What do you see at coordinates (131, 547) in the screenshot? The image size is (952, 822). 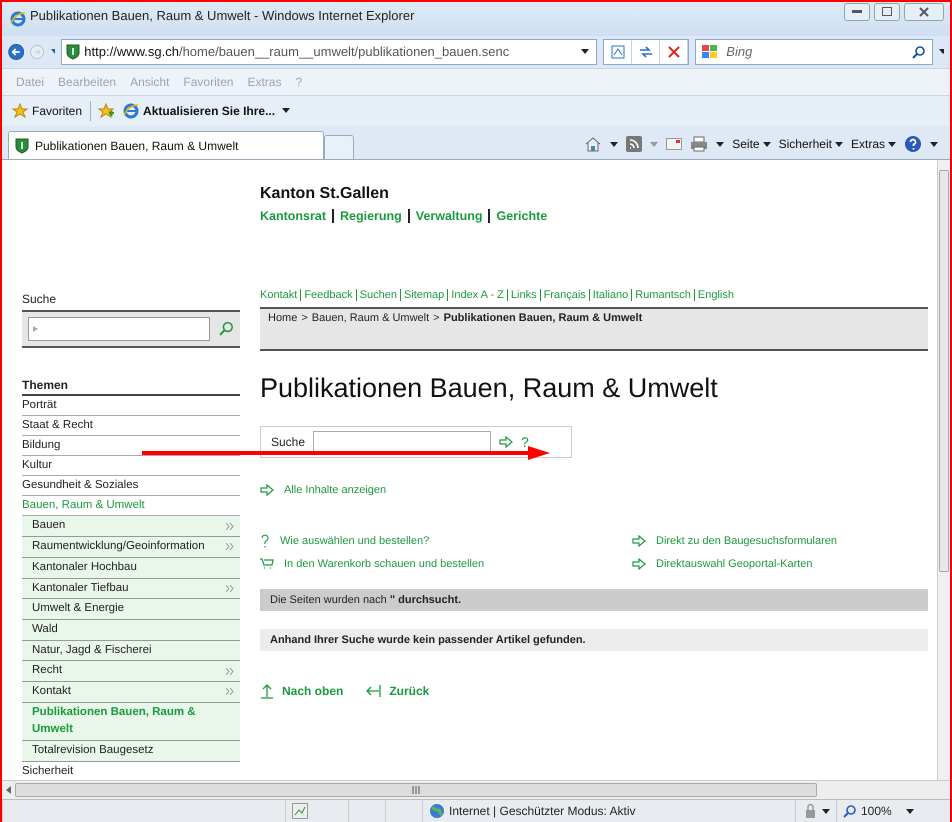 I see `subnav-link: Raumentwicklung/Geoinformation` at bounding box center [131, 547].